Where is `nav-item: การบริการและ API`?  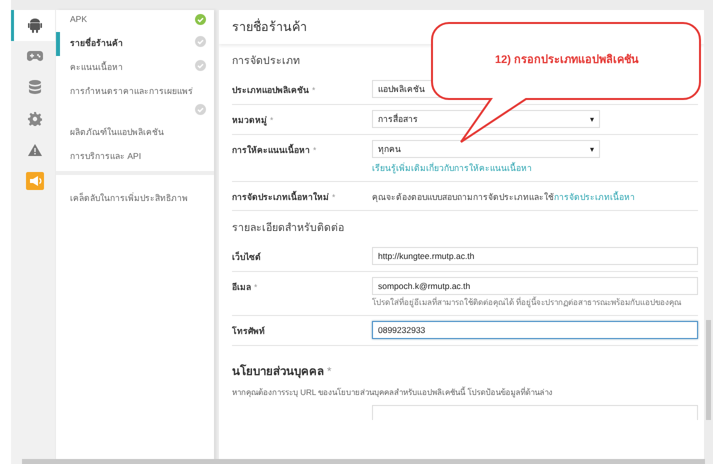 nav-item: การบริการและ API is located at coordinates (135, 157).